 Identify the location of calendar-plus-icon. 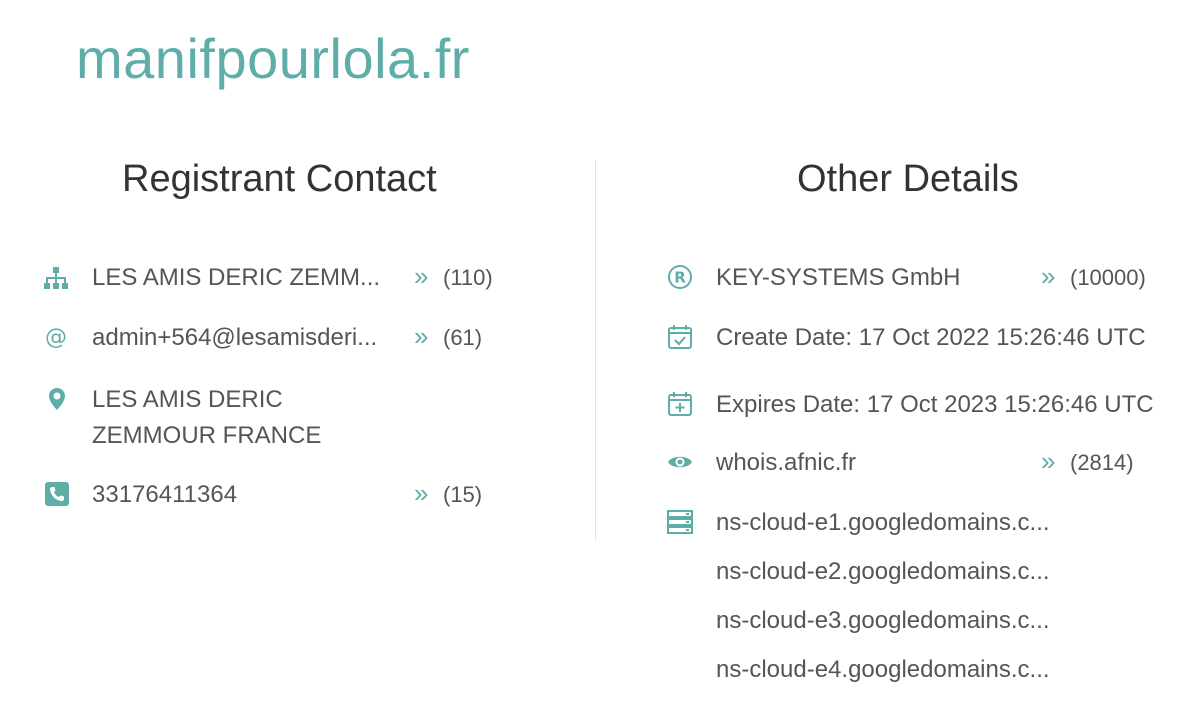
(680, 404).